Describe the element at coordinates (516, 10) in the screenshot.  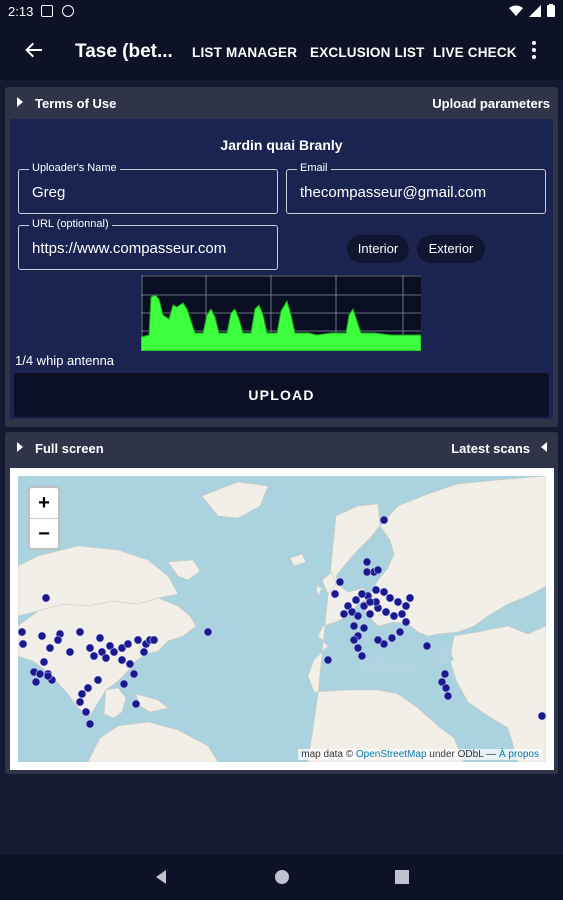
I see `wifi-icon` at that location.